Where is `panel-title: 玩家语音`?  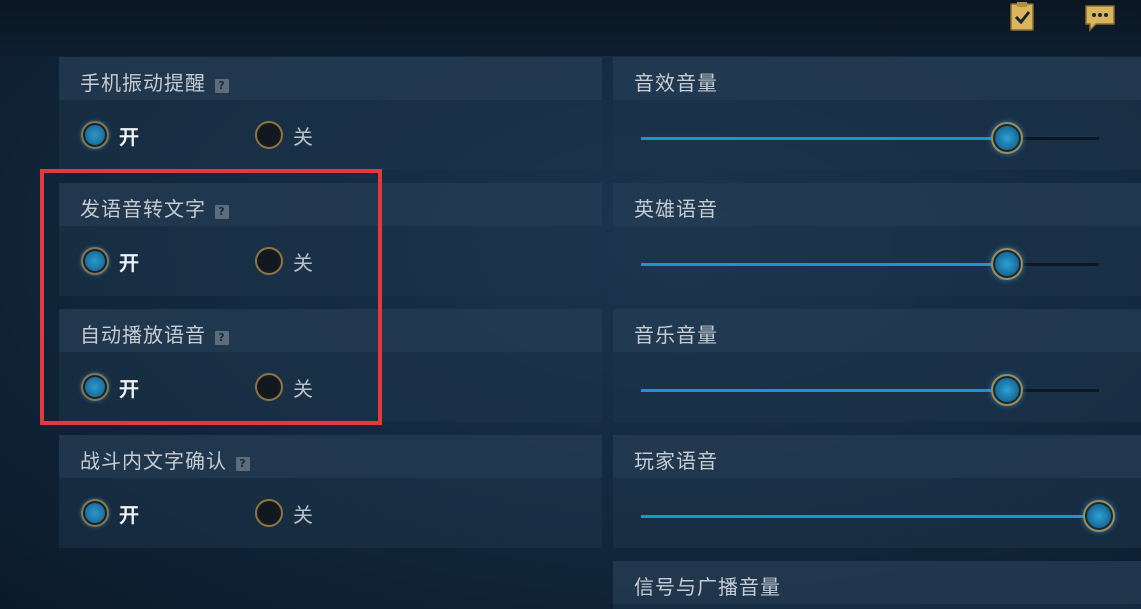 panel-title: 玩家语音 is located at coordinates (676, 461).